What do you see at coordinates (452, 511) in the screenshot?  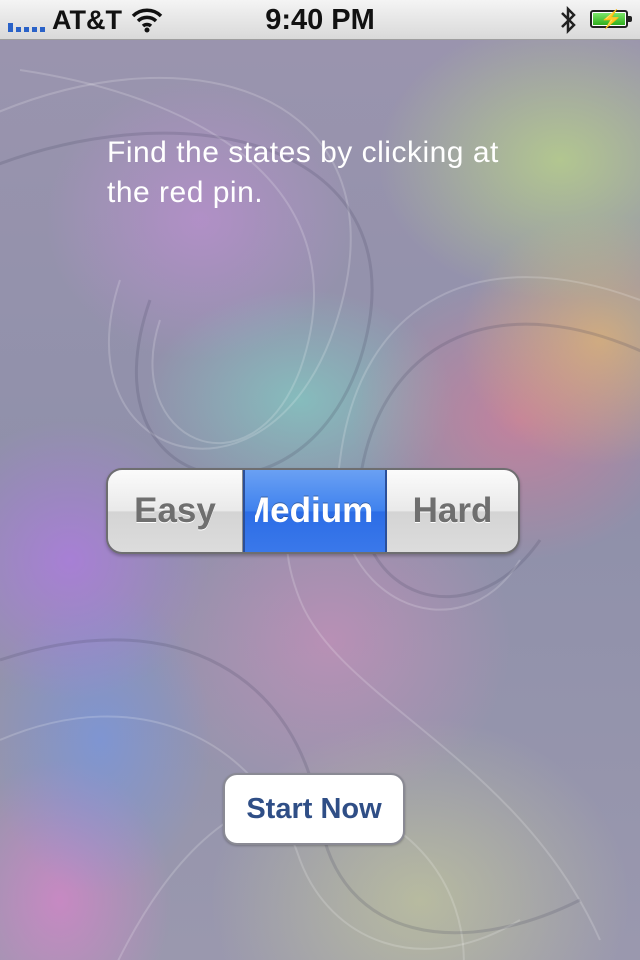 I see `difficulty-hard-segment: Hard` at bounding box center [452, 511].